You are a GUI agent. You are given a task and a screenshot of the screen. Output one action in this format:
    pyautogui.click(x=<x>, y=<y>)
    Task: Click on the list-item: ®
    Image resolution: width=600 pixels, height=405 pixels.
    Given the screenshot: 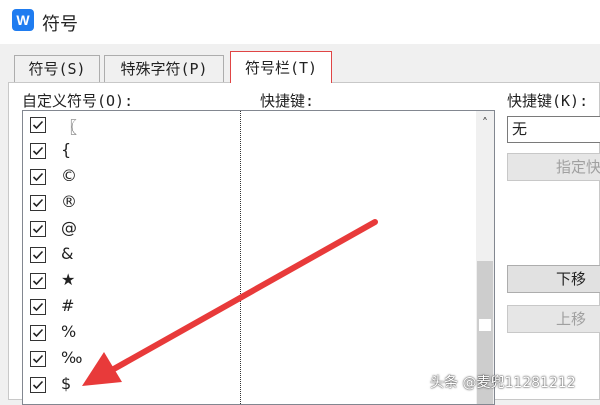 What is the action you would take?
    pyautogui.click(x=133, y=204)
    